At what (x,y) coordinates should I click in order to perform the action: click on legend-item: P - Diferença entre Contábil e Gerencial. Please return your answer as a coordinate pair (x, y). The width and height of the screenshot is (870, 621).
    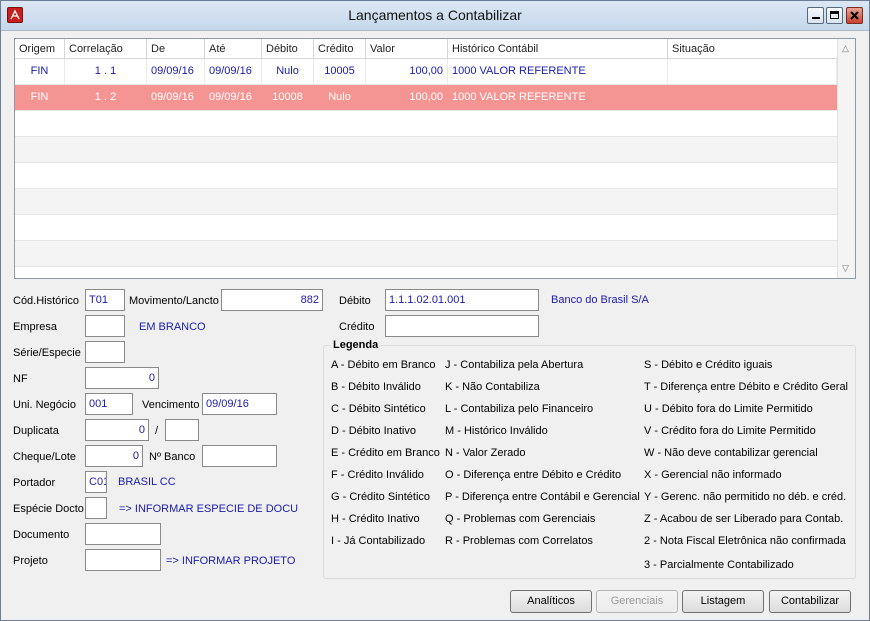
    Looking at the image, I should click on (542, 497).